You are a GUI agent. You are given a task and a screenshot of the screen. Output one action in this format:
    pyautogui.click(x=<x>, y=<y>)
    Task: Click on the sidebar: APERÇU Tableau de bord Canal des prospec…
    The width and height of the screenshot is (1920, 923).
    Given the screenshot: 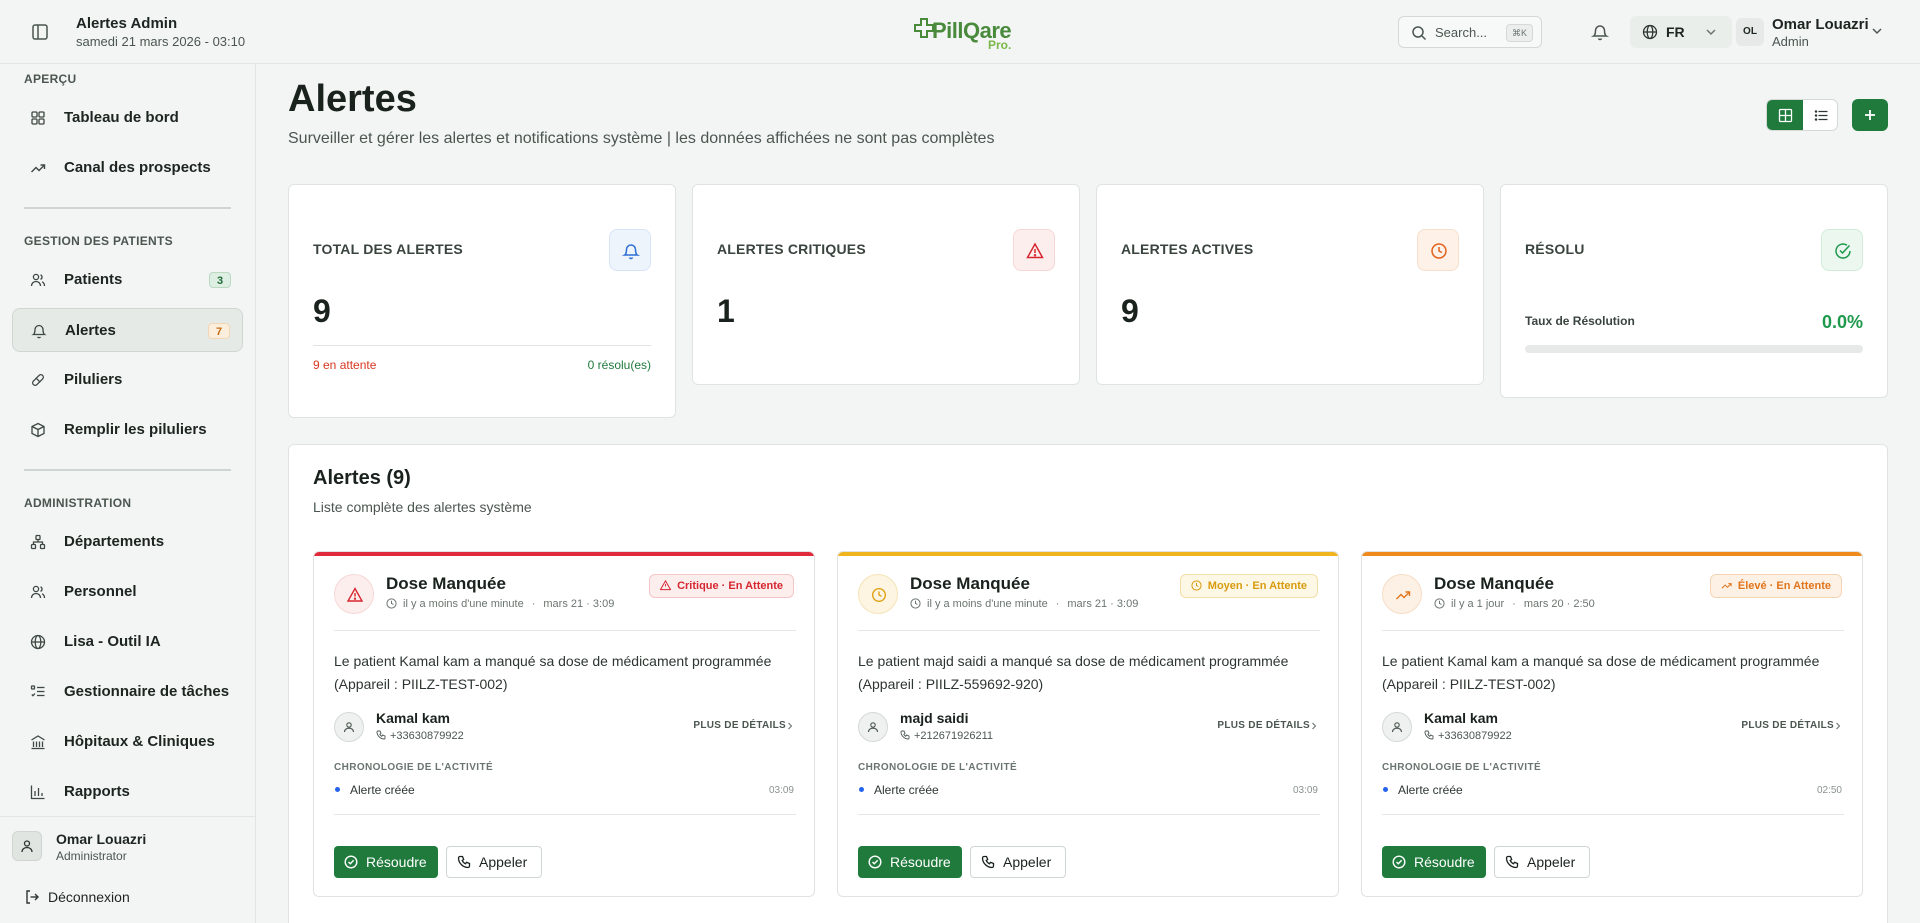 What is the action you would take?
    pyautogui.click(x=128, y=493)
    